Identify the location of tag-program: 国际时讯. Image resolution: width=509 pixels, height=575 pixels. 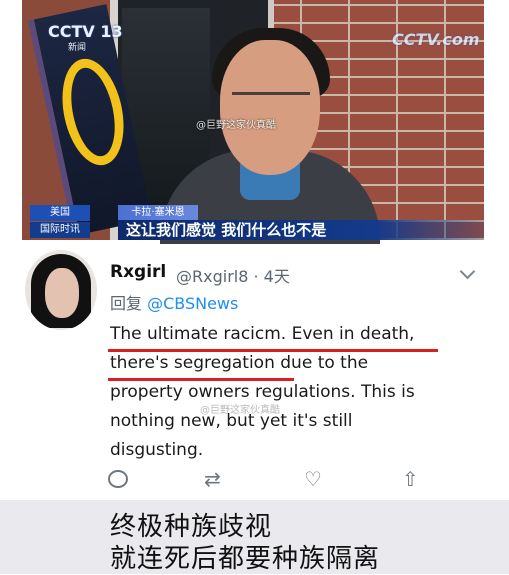
(60, 230).